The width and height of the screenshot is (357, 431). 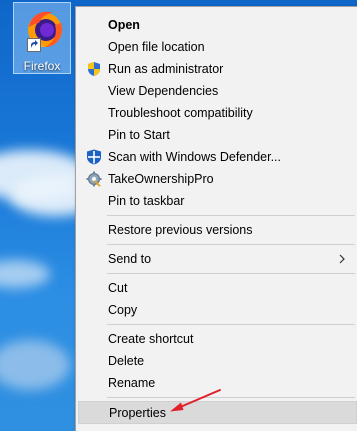 I want to click on uac-shield-icon, so click(x=94, y=69).